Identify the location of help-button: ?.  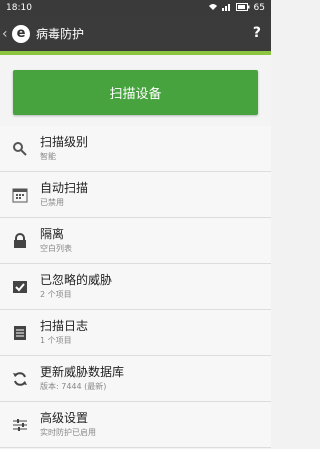
(257, 33).